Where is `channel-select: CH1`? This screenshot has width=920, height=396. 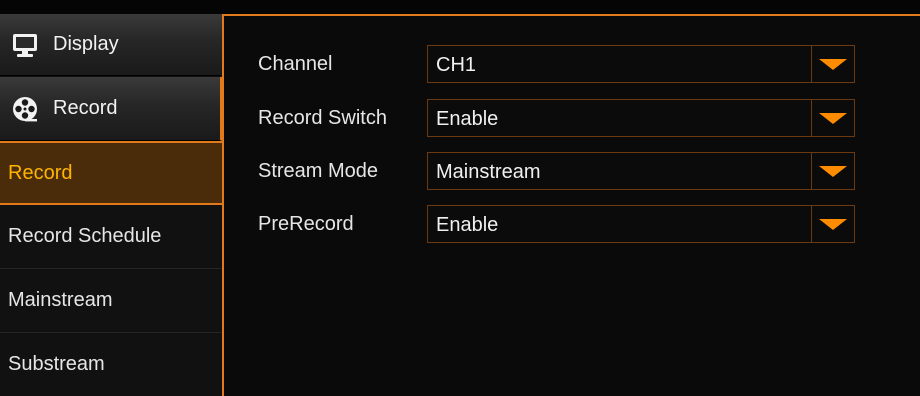
channel-select: CH1 is located at coordinates (641, 64).